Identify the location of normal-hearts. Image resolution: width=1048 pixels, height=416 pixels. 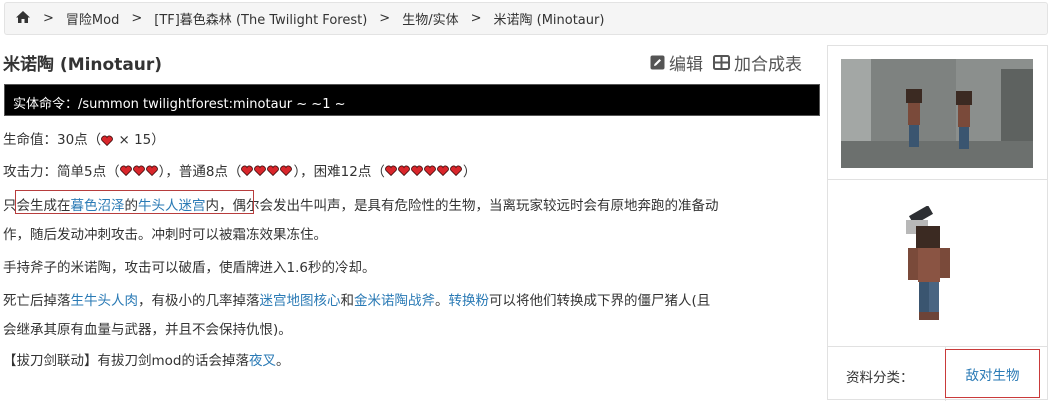
(267, 172).